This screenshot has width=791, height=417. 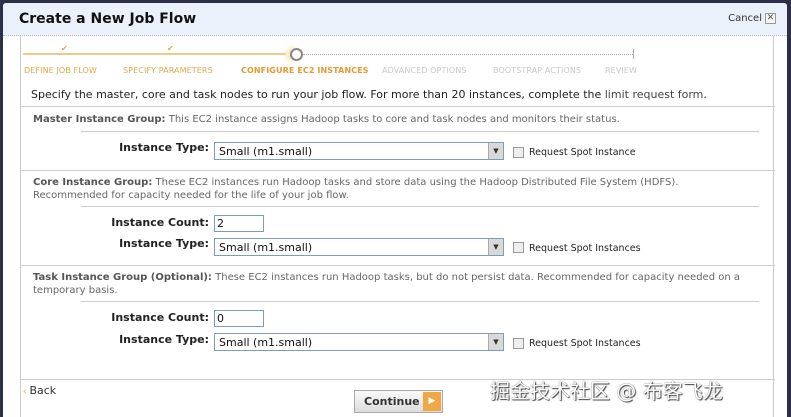 I want to click on step-review: REVIEW, so click(x=621, y=70).